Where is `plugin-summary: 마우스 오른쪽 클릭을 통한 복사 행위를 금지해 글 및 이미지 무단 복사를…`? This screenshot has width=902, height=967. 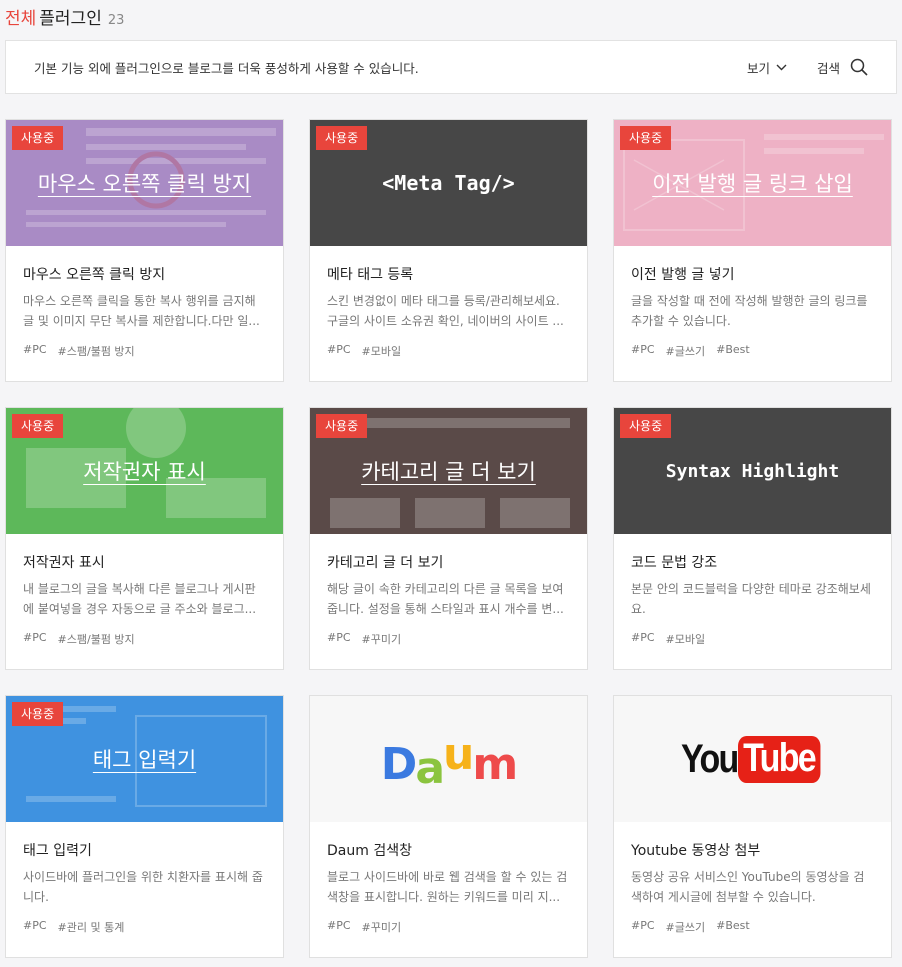
plugin-summary: 마우스 오른쪽 클릭을 통한 복사 행위를 금지해 글 및 이미지 무단 복사를… is located at coordinates (141, 311).